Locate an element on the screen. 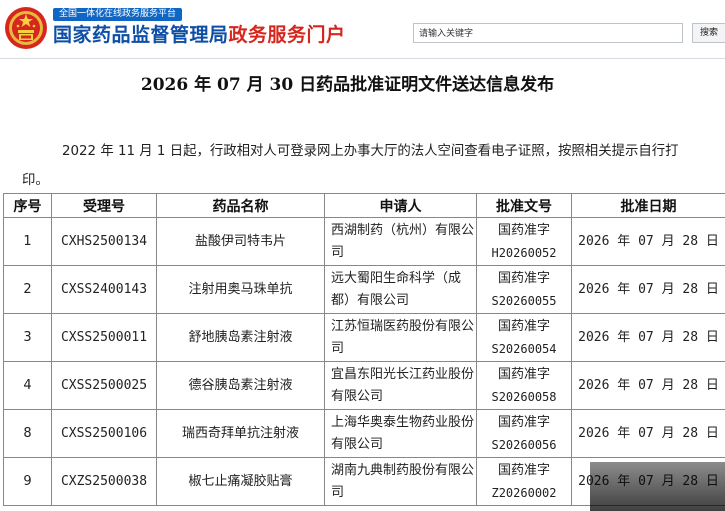  cell-seq: 2 is located at coordinates (27, 289).